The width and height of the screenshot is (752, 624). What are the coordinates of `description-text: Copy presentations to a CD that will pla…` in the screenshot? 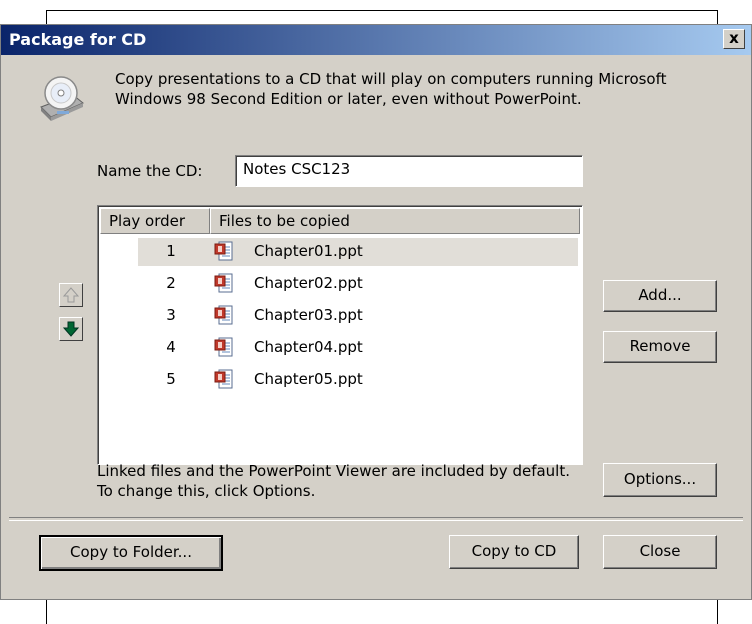 It's located at (391, 89).